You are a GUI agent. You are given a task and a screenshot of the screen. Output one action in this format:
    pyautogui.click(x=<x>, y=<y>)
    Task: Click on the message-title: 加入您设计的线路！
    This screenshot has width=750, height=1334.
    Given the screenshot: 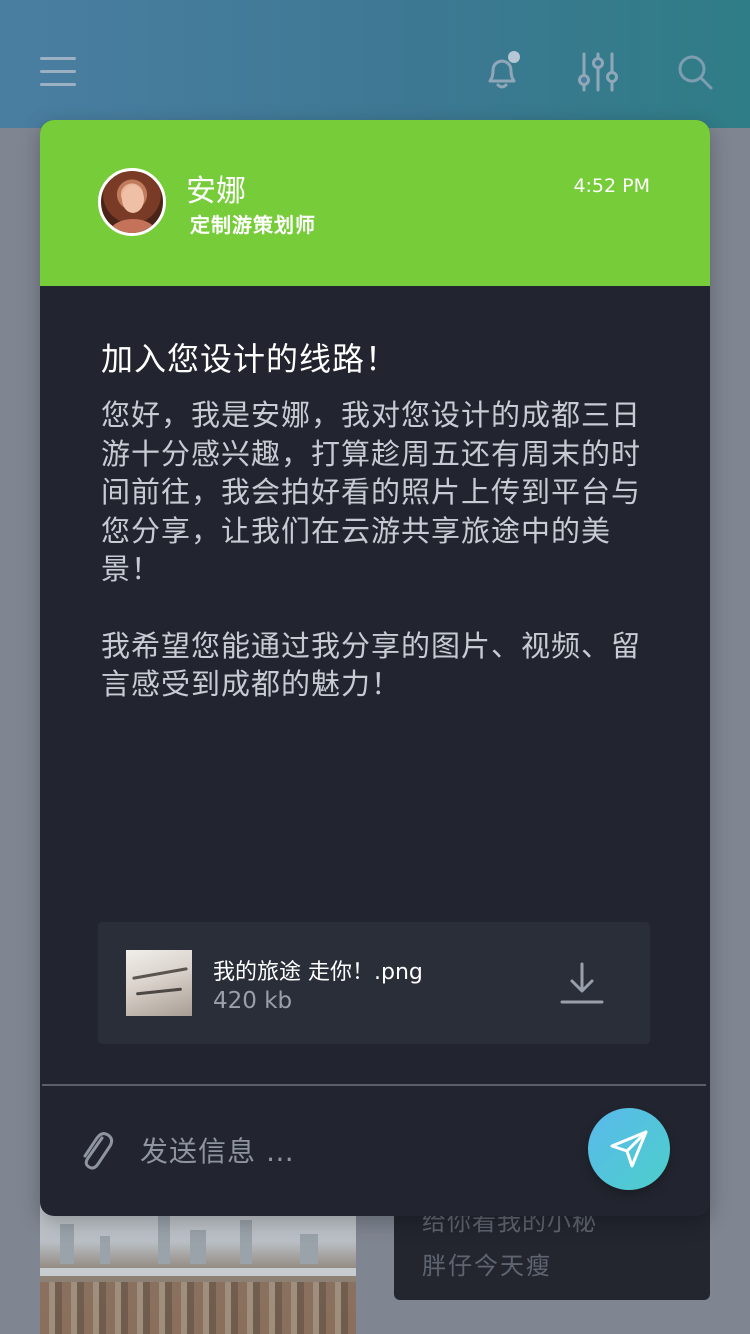 What is the action you would take?
    pyautogui.click(x=250, y=359)
    